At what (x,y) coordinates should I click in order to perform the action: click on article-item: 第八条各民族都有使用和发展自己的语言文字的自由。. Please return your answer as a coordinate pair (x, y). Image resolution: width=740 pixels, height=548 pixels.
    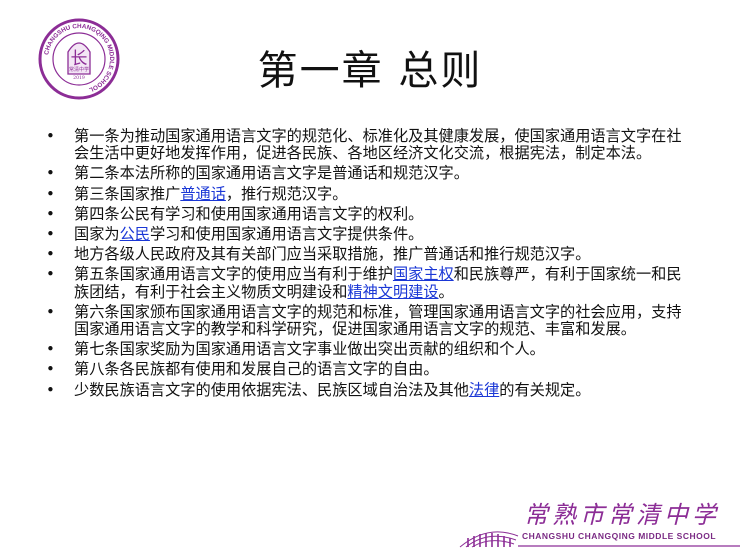
    Looking at the image, I should click on (370, 369).